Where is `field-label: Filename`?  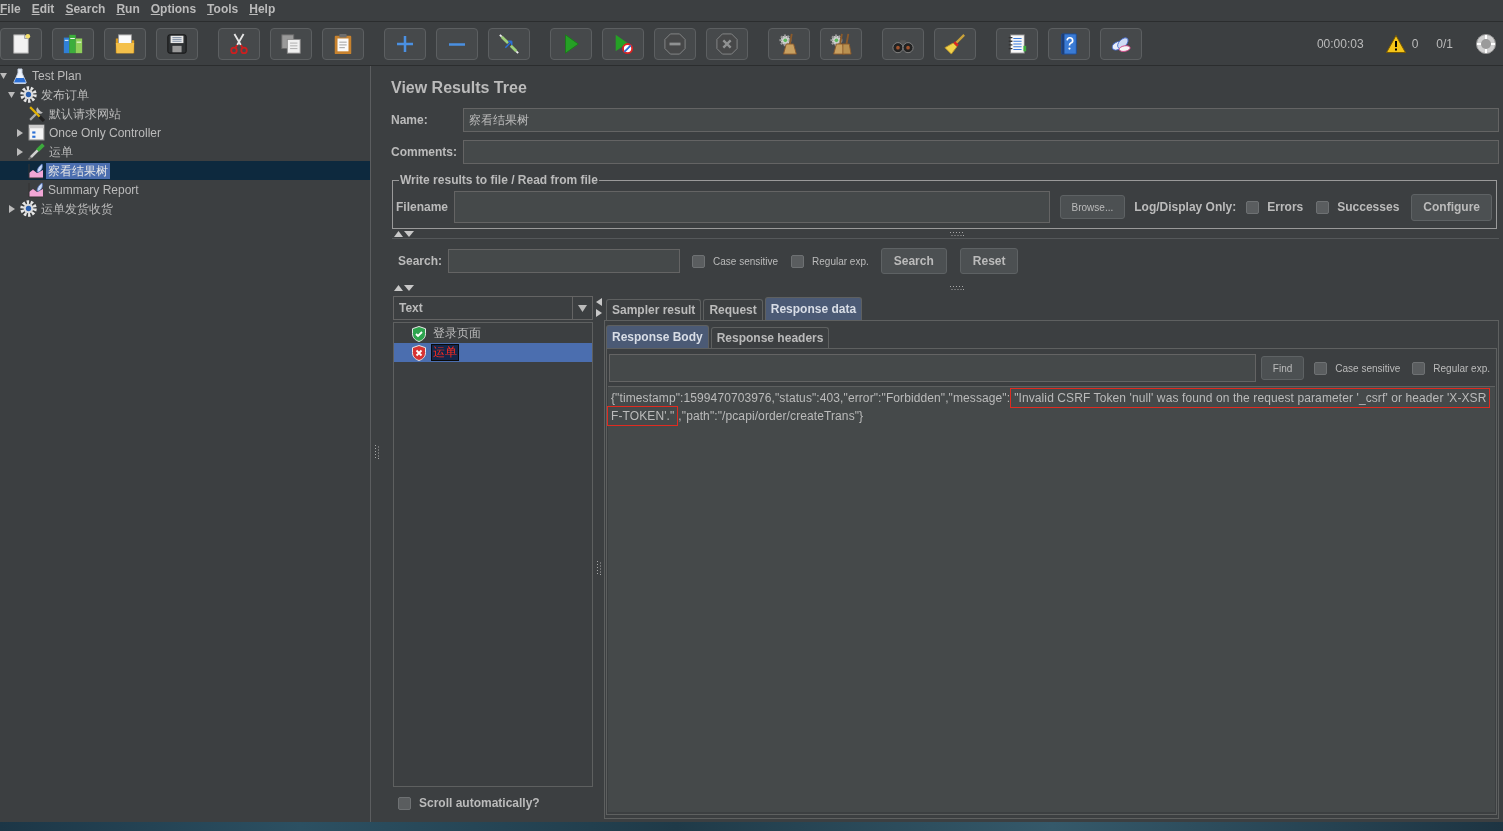
field-label: Filename is located at coordinates (422, 207).